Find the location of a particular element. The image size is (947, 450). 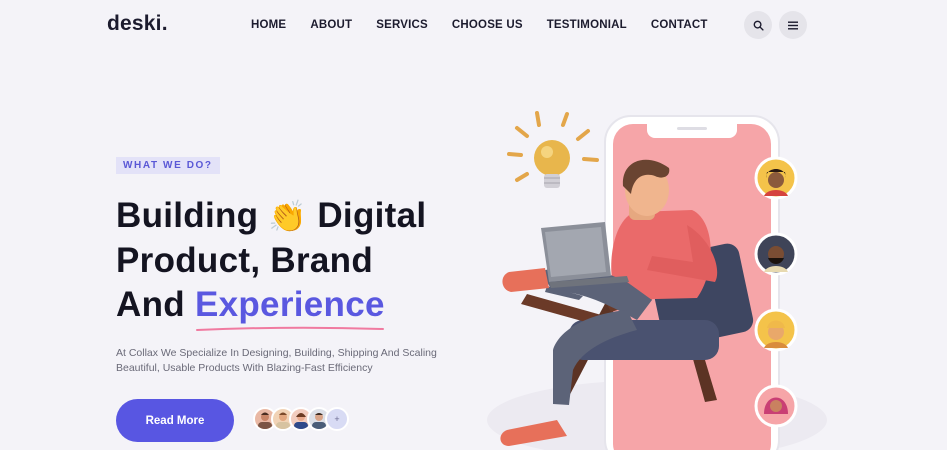

headline-accent-word: Experience is located at coordinates (290, 307).